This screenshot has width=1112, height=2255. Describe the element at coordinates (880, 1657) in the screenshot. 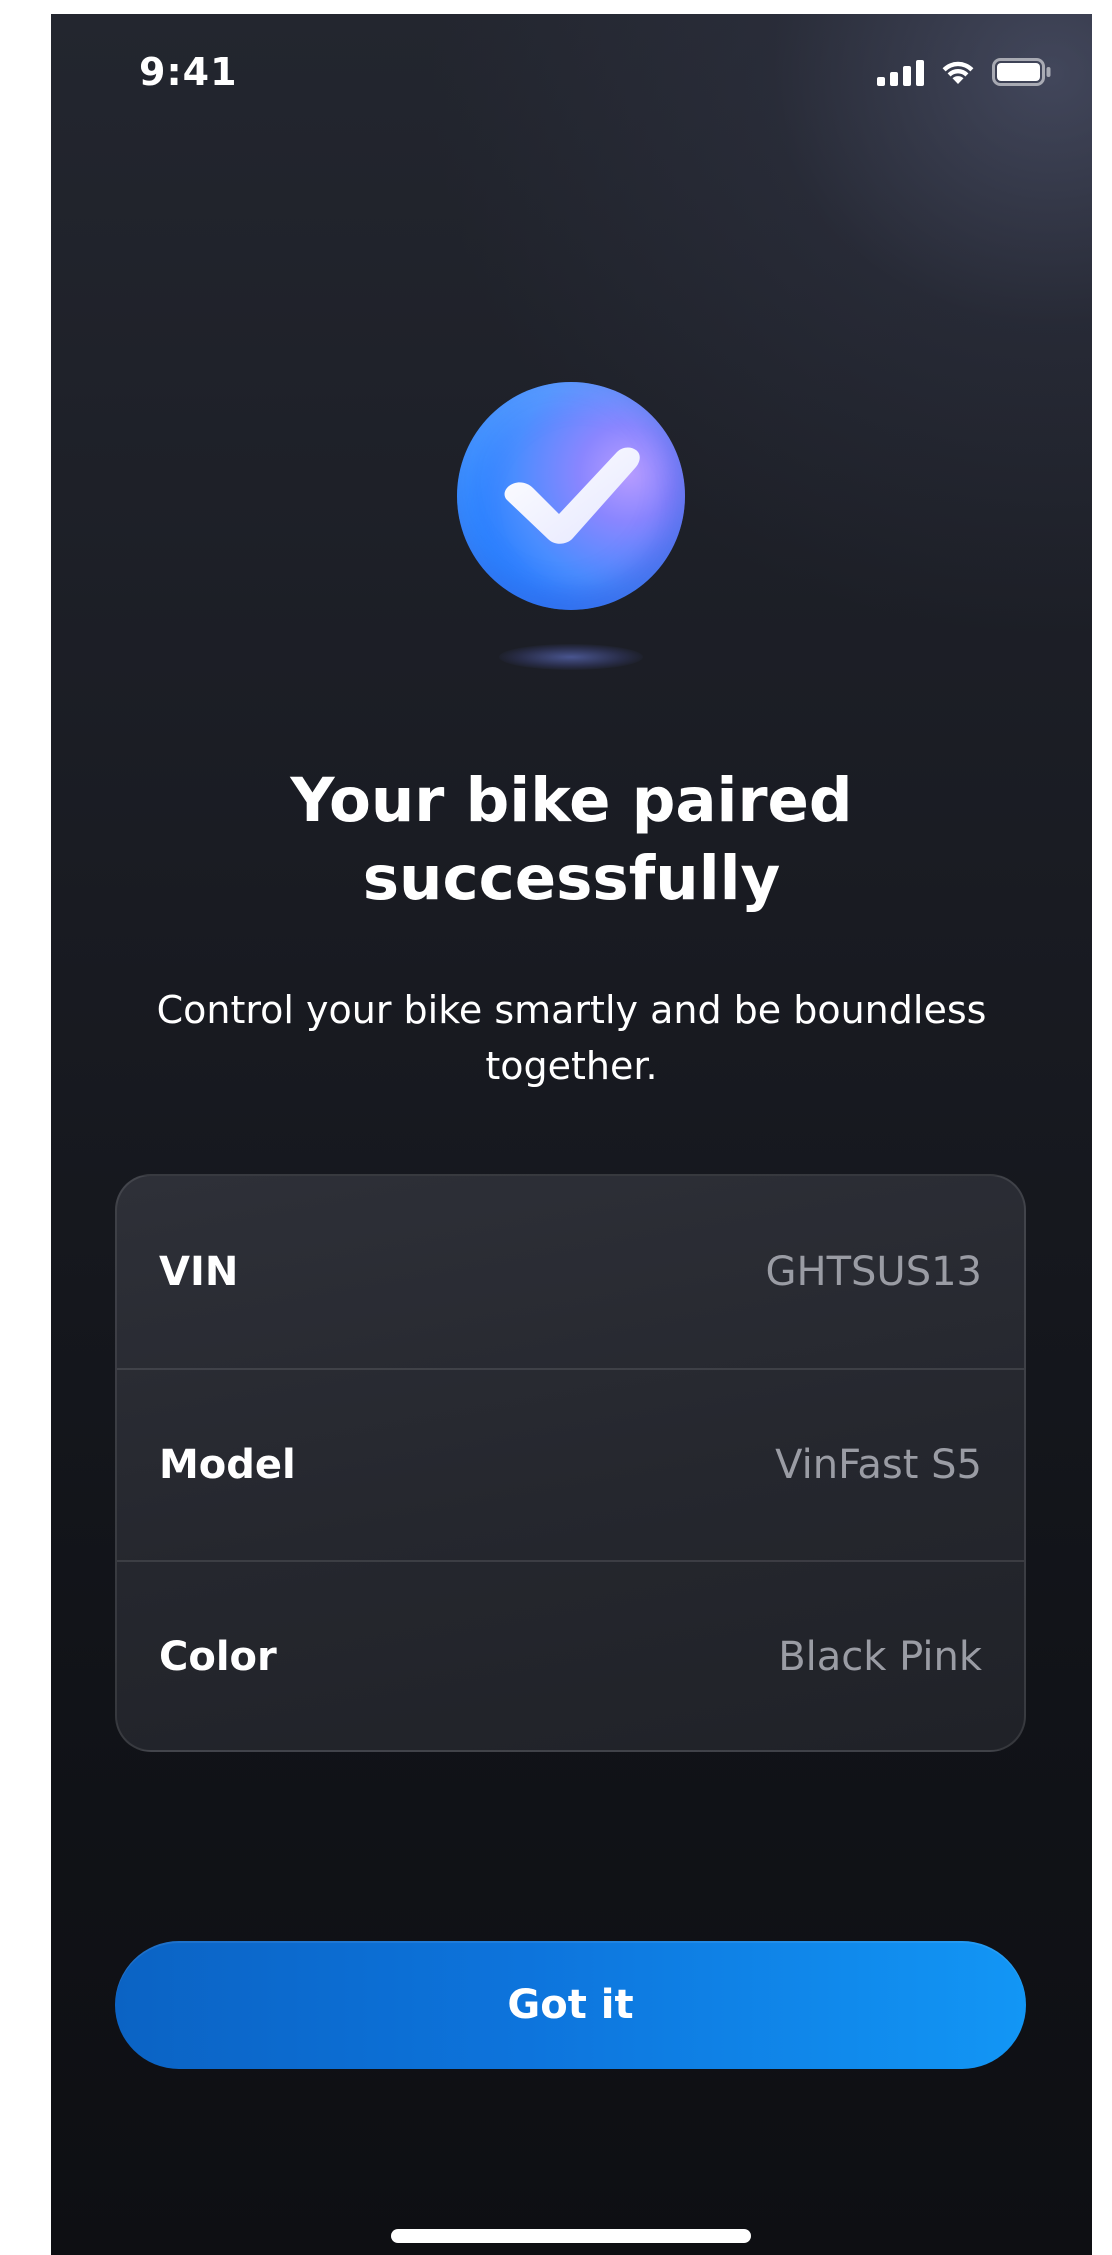

I see `info-value: Black Pink` at that location.